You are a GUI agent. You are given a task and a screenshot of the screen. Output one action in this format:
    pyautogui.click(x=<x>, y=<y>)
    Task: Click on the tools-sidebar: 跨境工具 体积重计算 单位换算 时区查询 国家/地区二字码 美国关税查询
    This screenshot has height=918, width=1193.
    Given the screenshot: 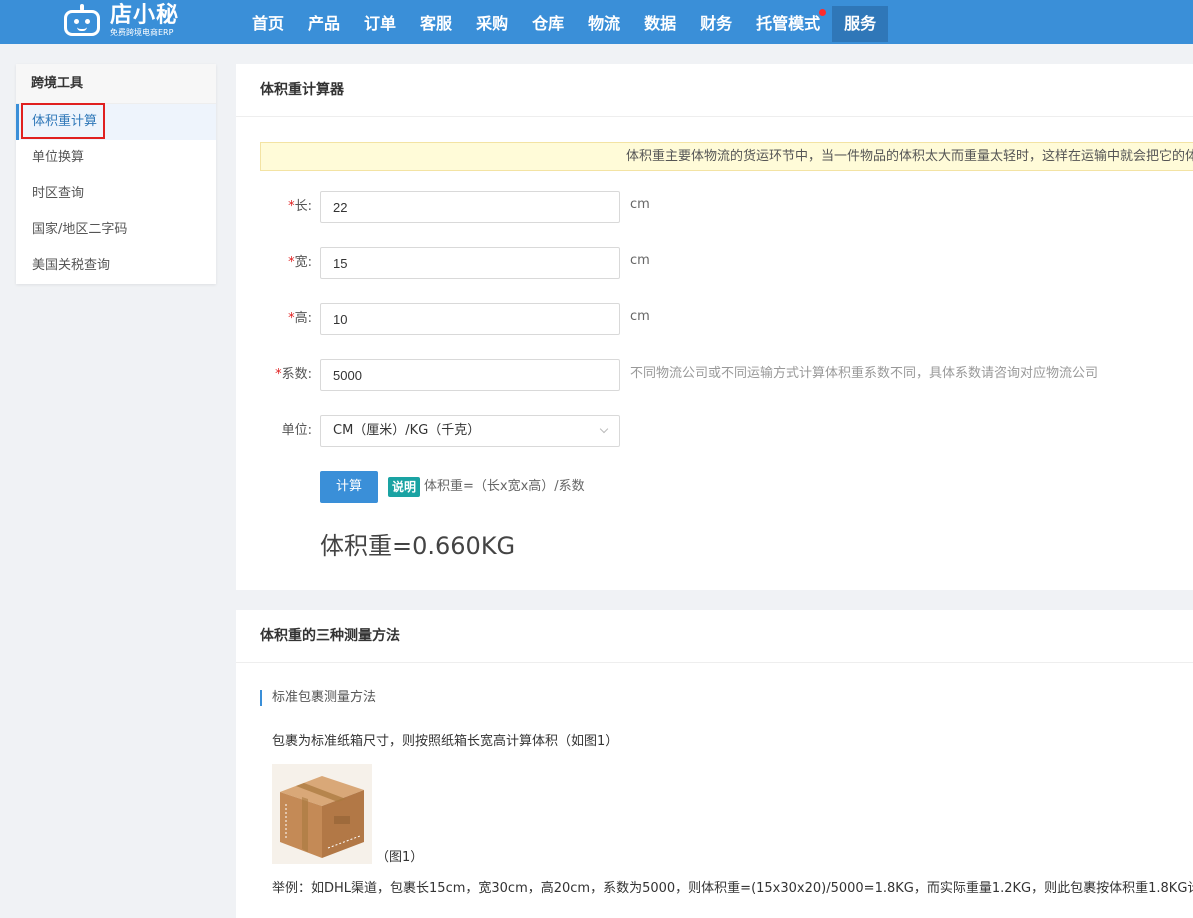 What is the action you would take?
    pyautogui.click(x=116, y=174)
    